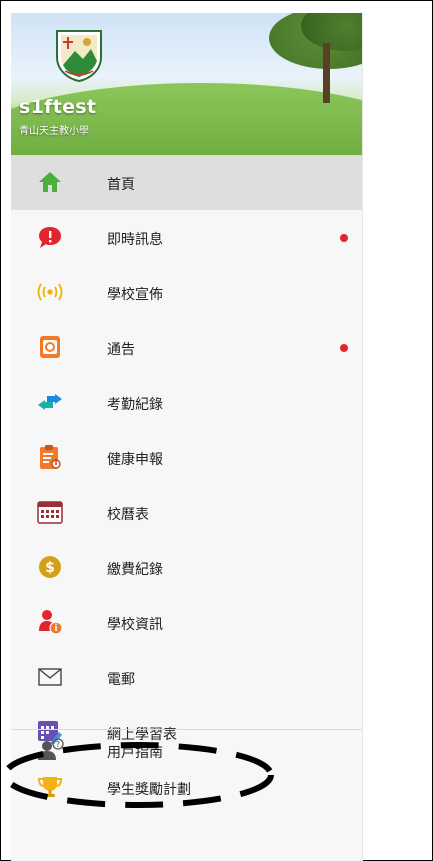  What do you see at coordinates (186, 457) in the screenshot?
I see `menu-item-health-declaration: 健康申報` at bounding box center [186, 457].